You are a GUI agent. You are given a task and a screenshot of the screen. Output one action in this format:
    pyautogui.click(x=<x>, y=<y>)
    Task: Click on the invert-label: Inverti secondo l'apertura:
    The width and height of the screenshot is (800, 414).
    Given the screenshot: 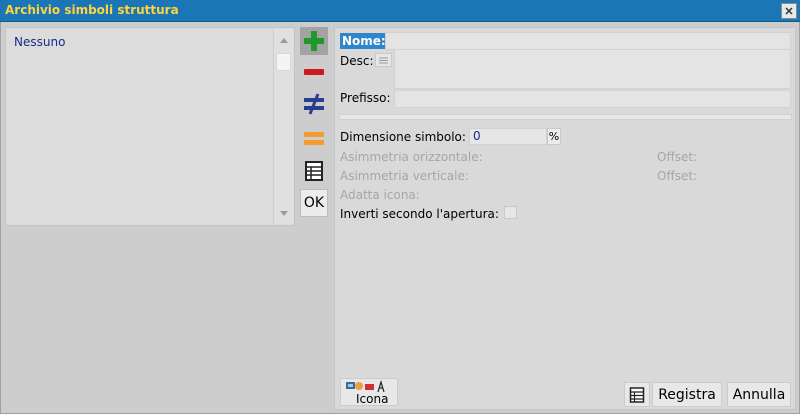 What is the action you would take?
    pyautogui.click(x=419, y=214)
    